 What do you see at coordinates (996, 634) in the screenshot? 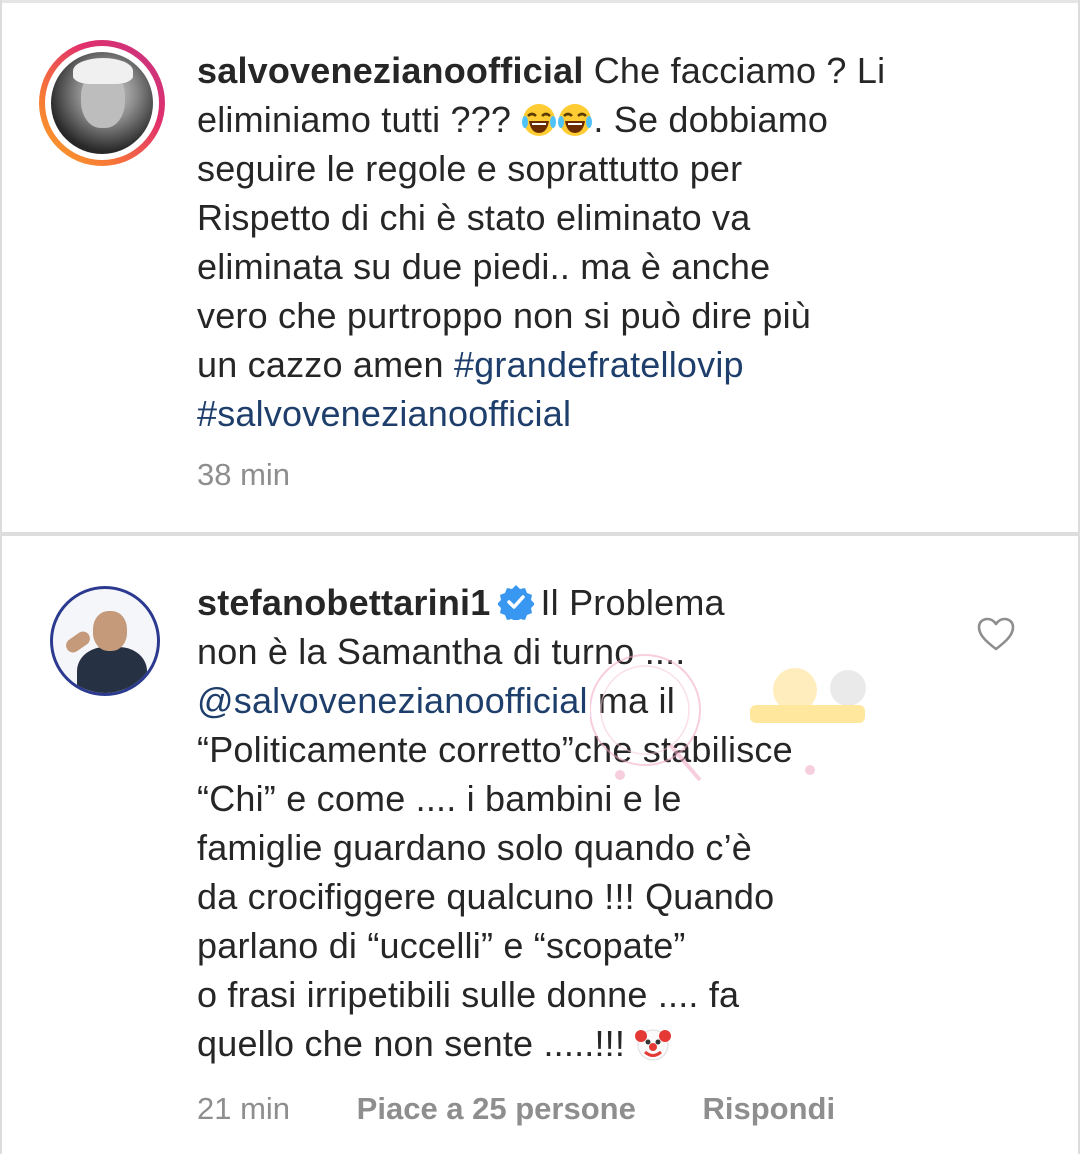
I see `heart-outline-icon` at bounding box center [996, 634].